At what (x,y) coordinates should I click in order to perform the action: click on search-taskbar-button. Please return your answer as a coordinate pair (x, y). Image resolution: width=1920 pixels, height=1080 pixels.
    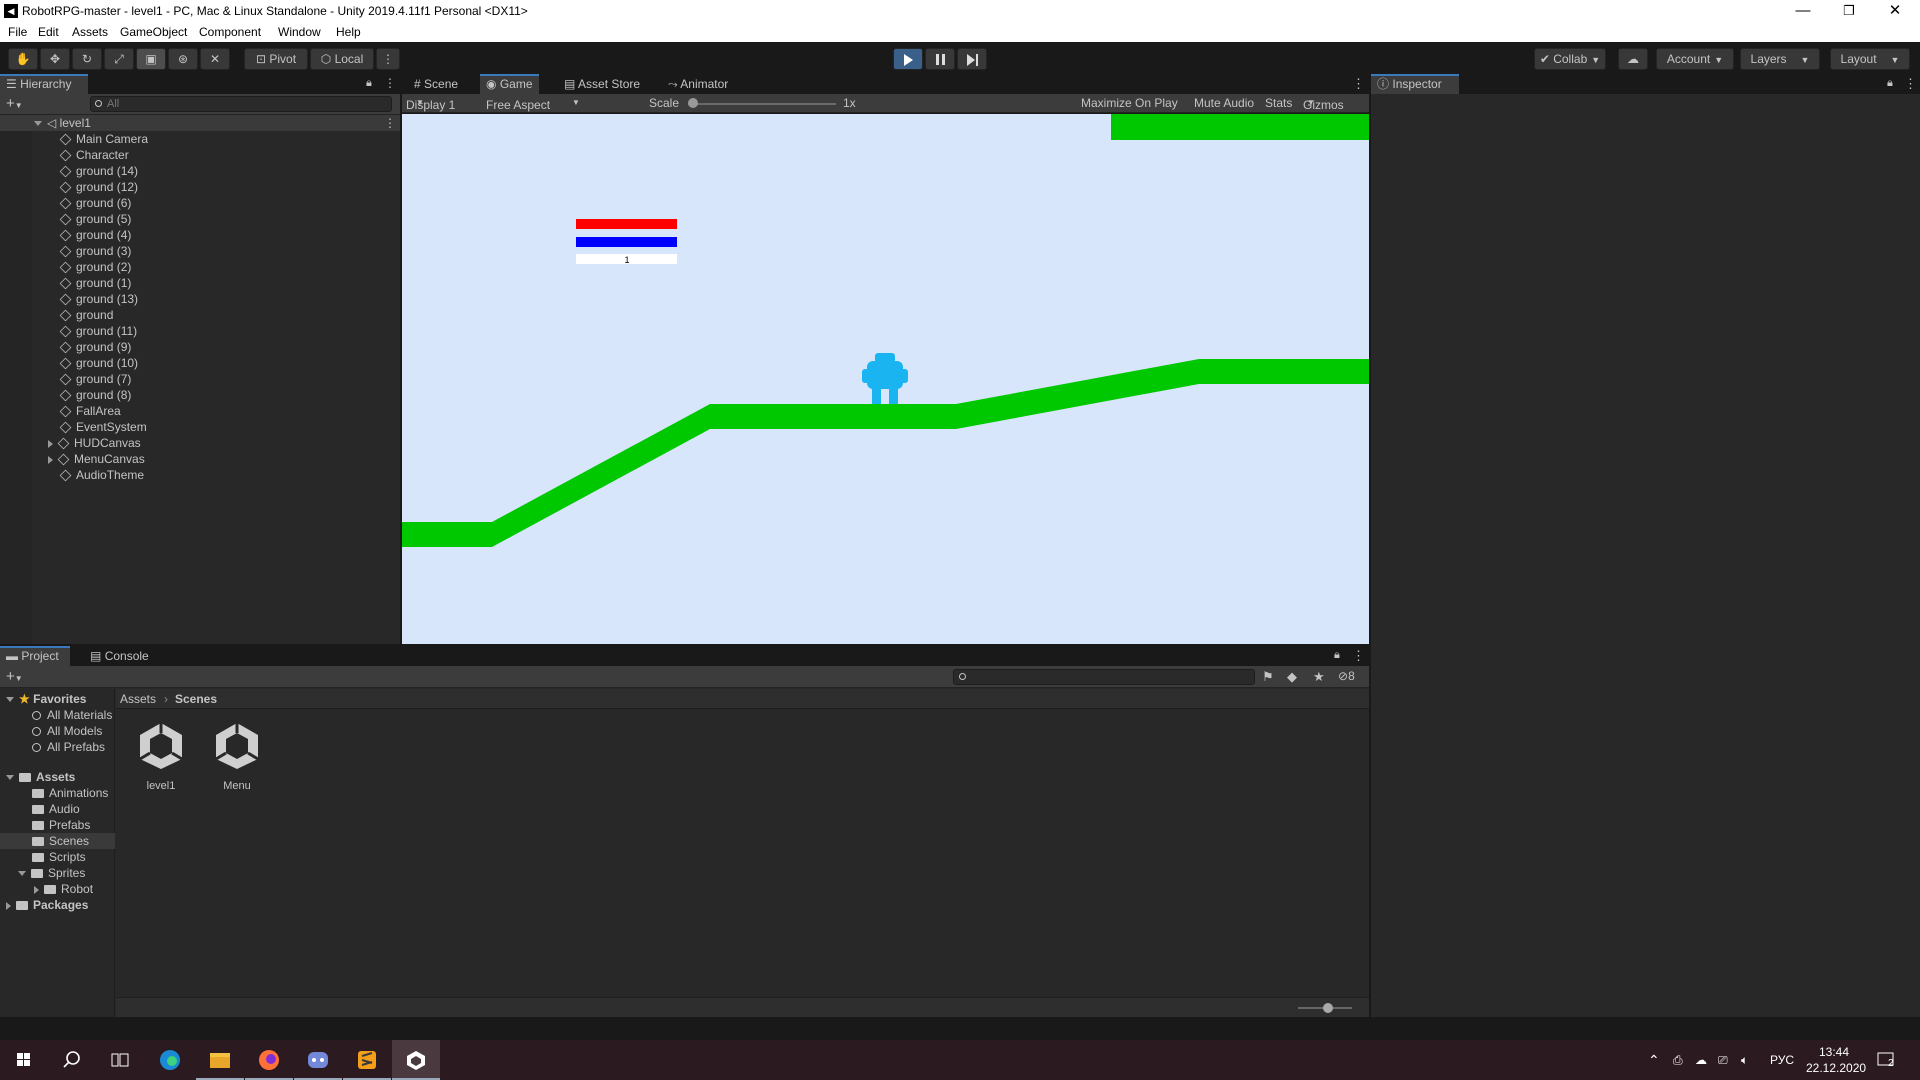
    Looking at the image, I should click on (72, 1060).